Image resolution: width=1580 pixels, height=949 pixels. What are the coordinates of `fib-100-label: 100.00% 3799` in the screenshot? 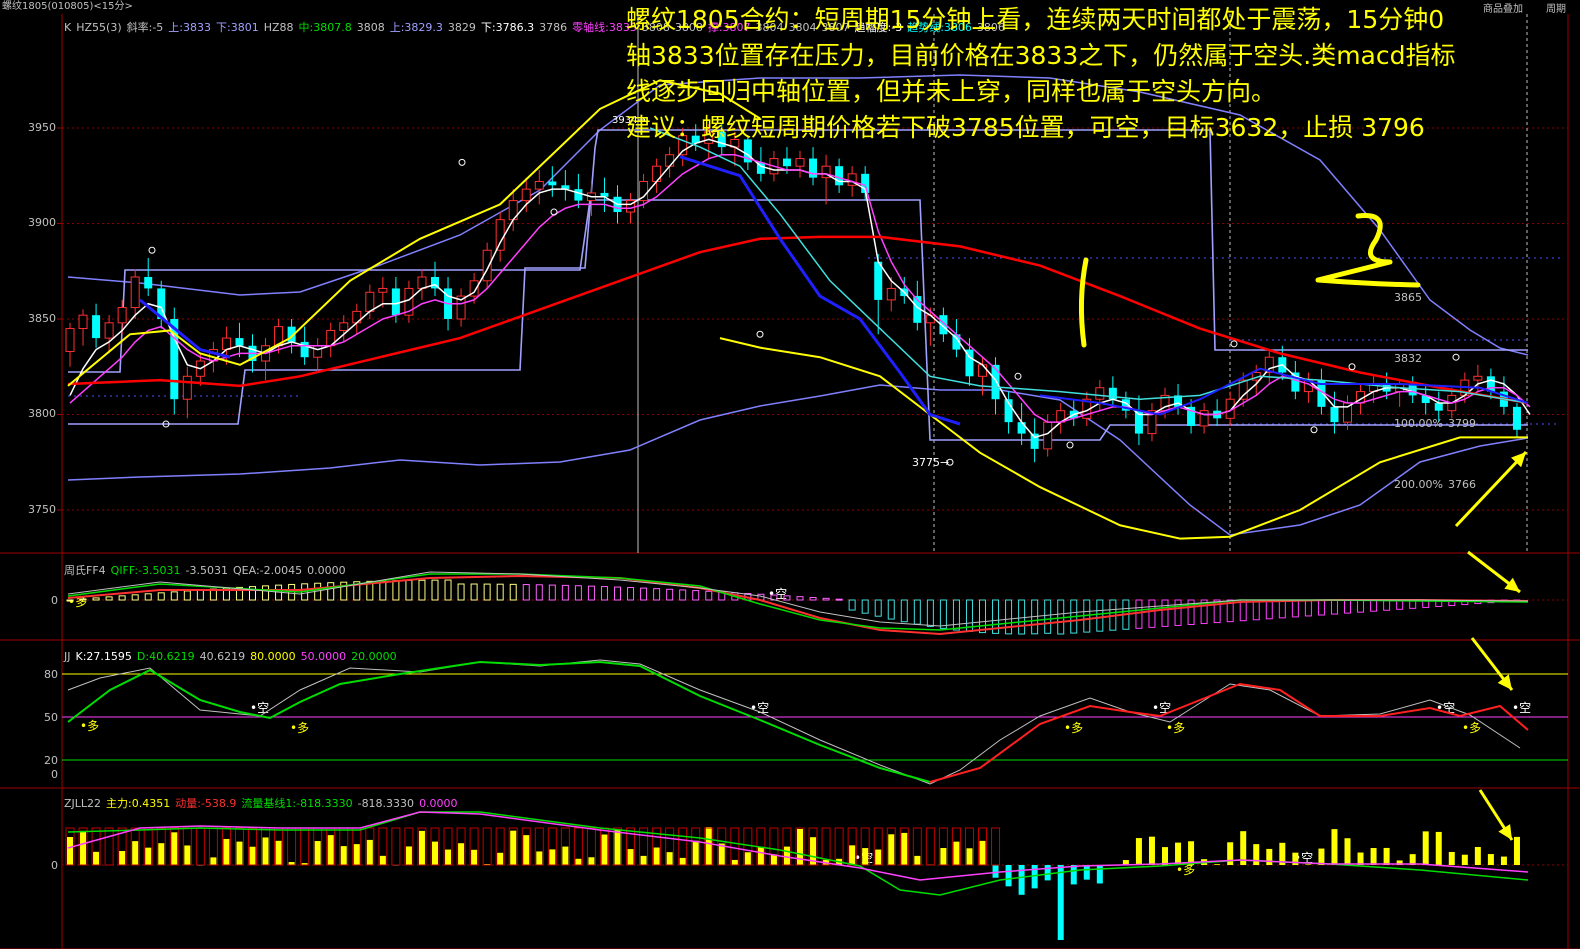 It's located at (1437, 424).